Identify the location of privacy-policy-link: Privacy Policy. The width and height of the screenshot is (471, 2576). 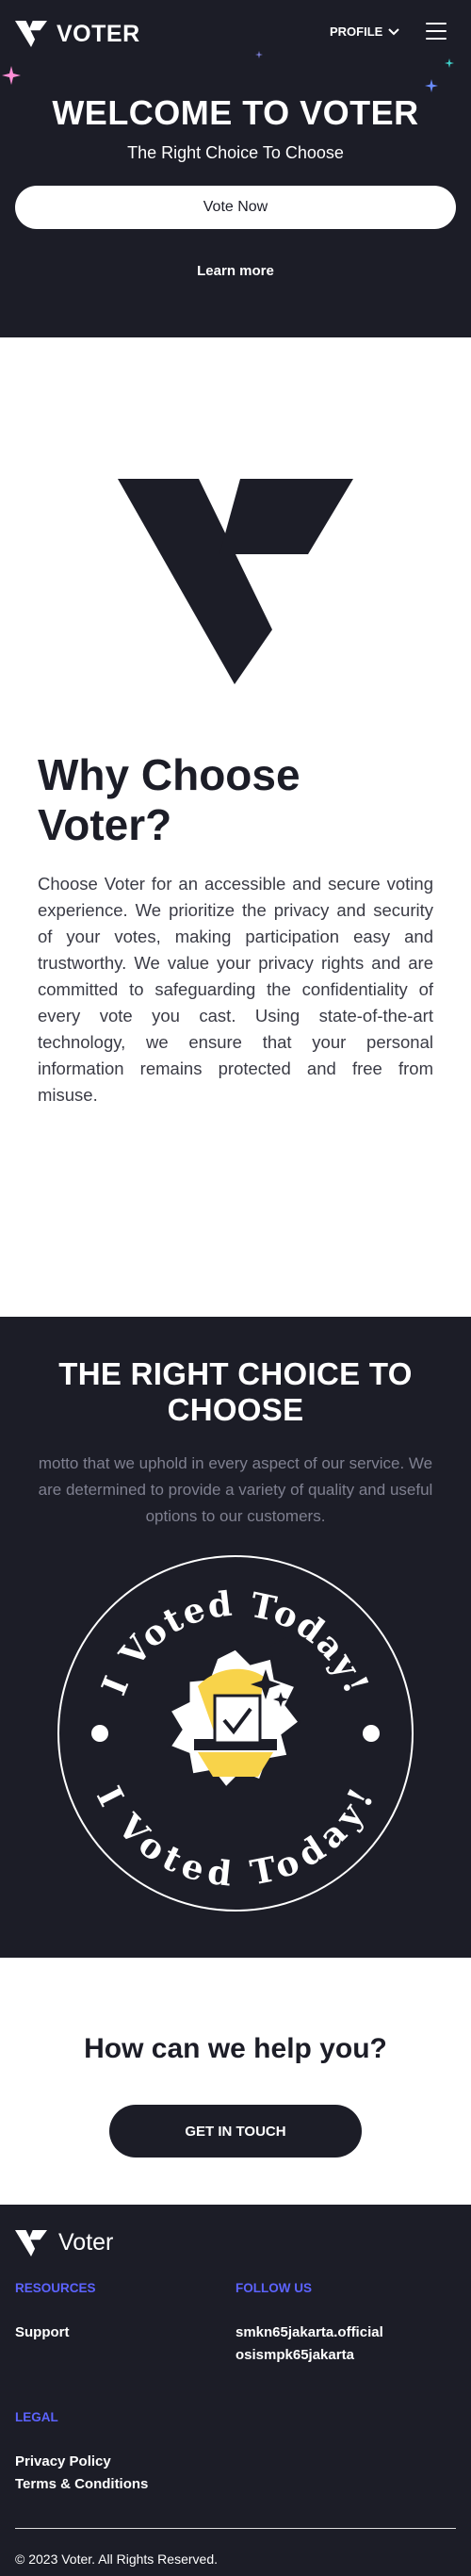
(235, 2462).